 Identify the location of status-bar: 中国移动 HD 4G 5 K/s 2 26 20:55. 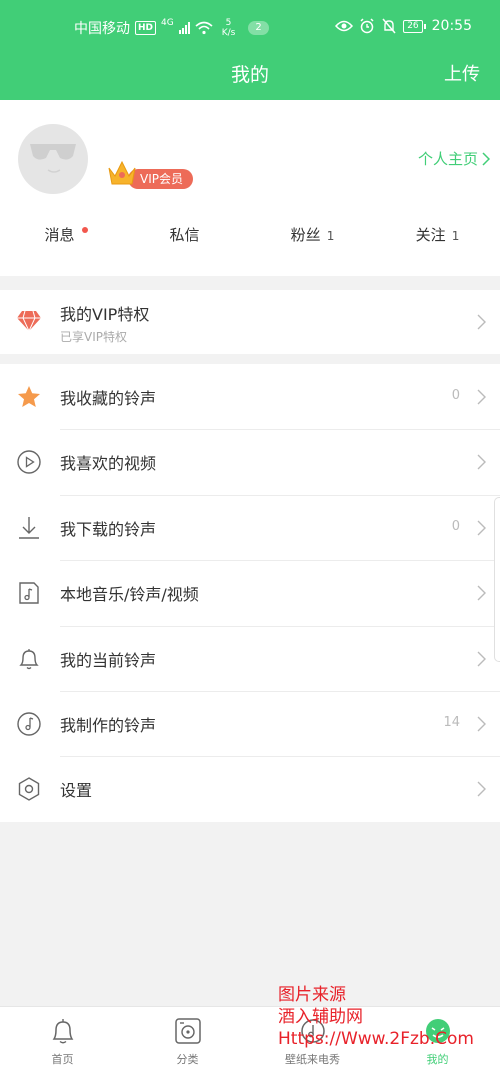
(250, 28).